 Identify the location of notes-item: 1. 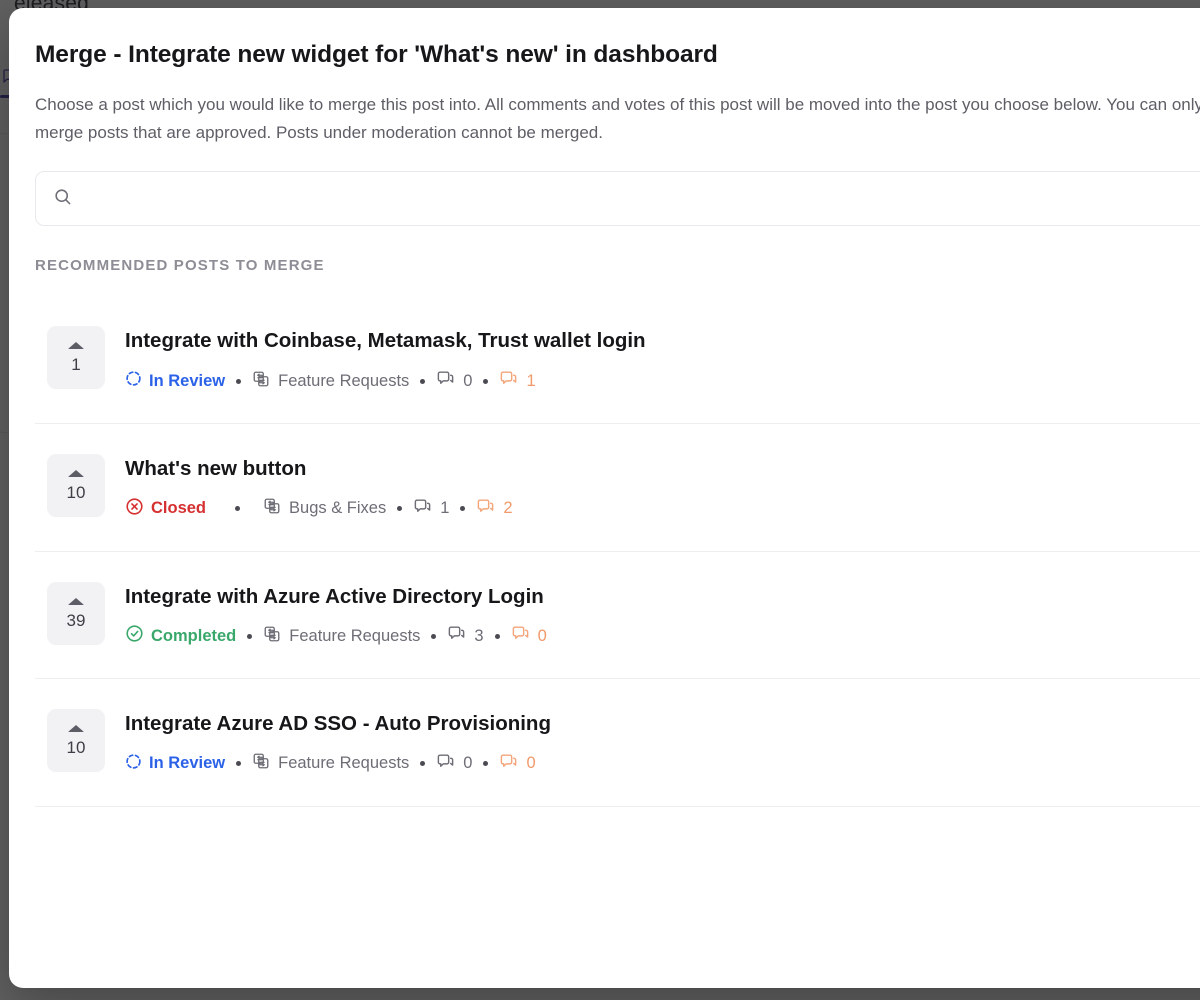
(517, 381).